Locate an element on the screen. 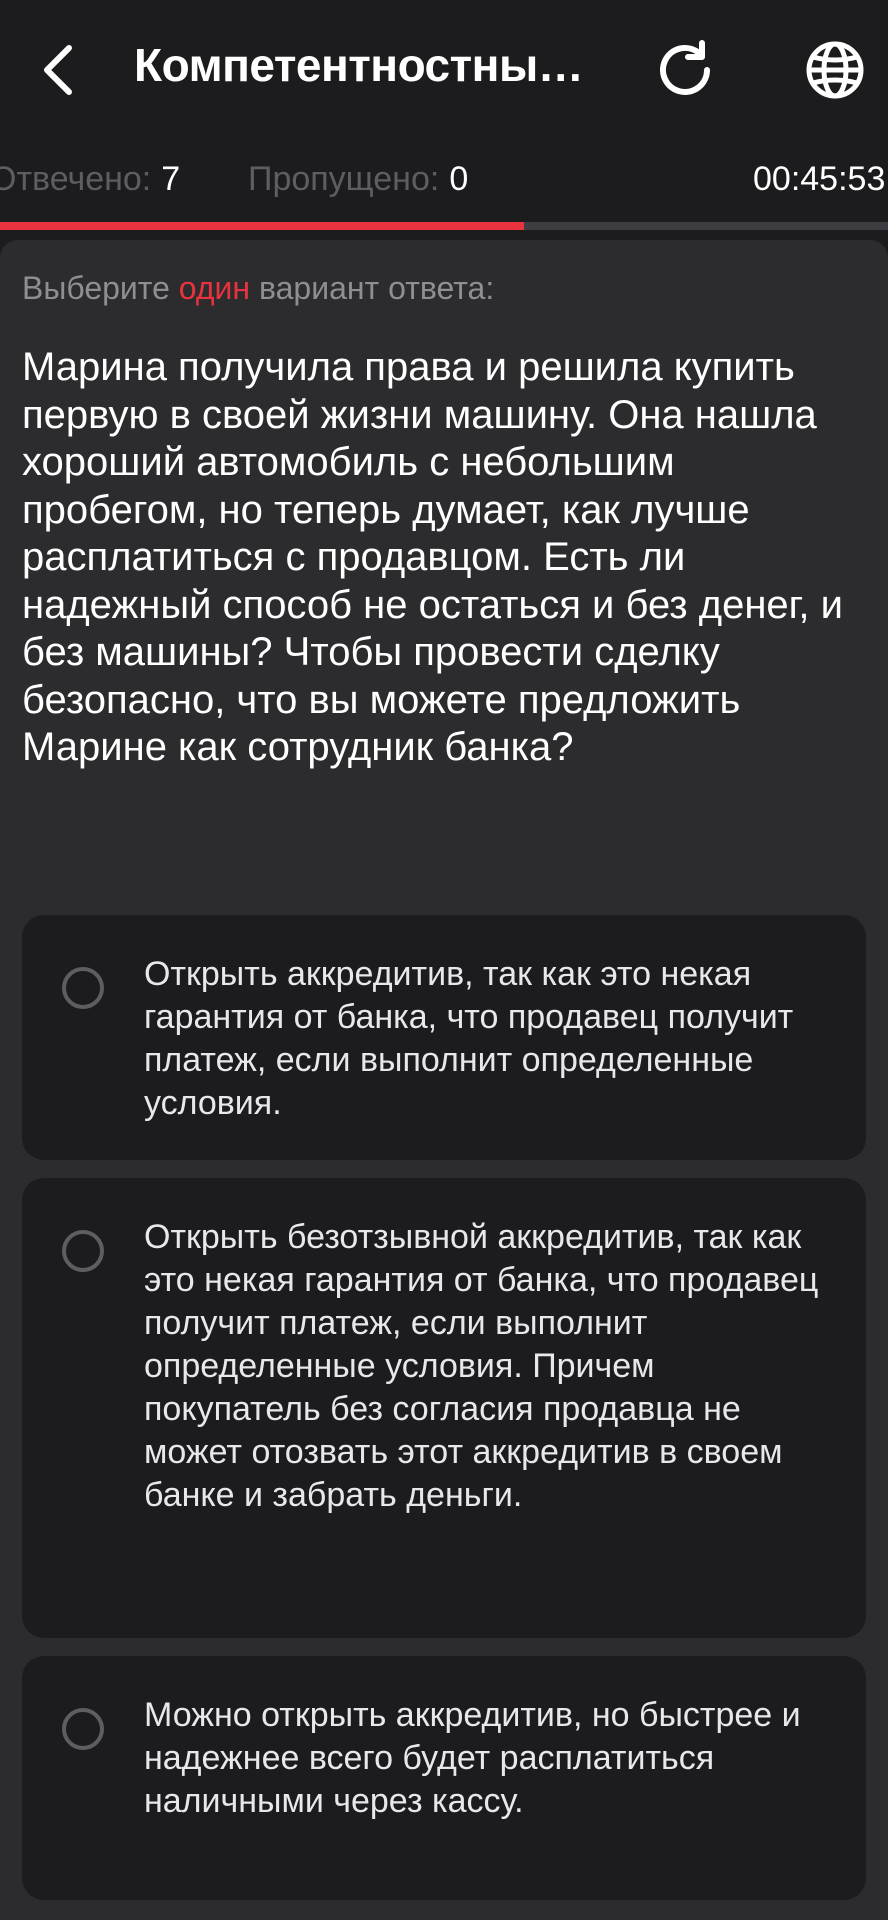 This screenshot has height=1920, width=888. globe-icon is located at coordinates (835, 70).